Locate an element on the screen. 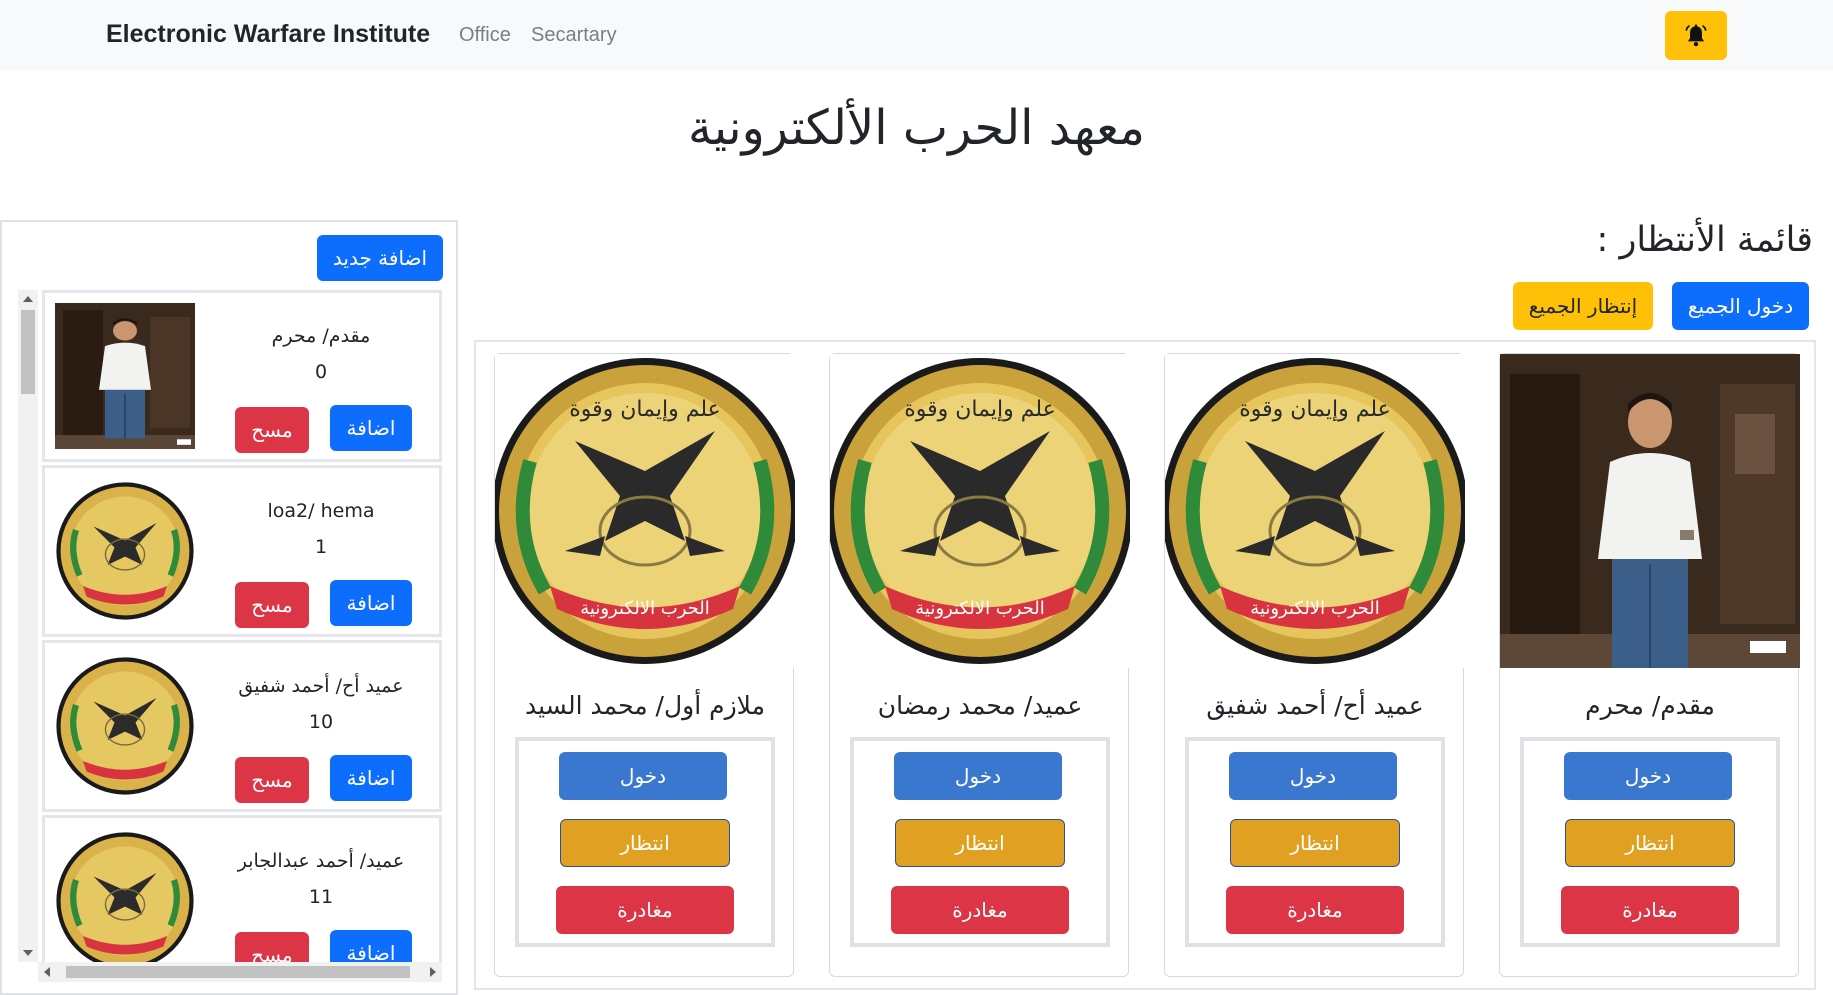 This screenshot has width=1833, height=995. scroll-down-arrow-icon is located at coordinates (28, 953).